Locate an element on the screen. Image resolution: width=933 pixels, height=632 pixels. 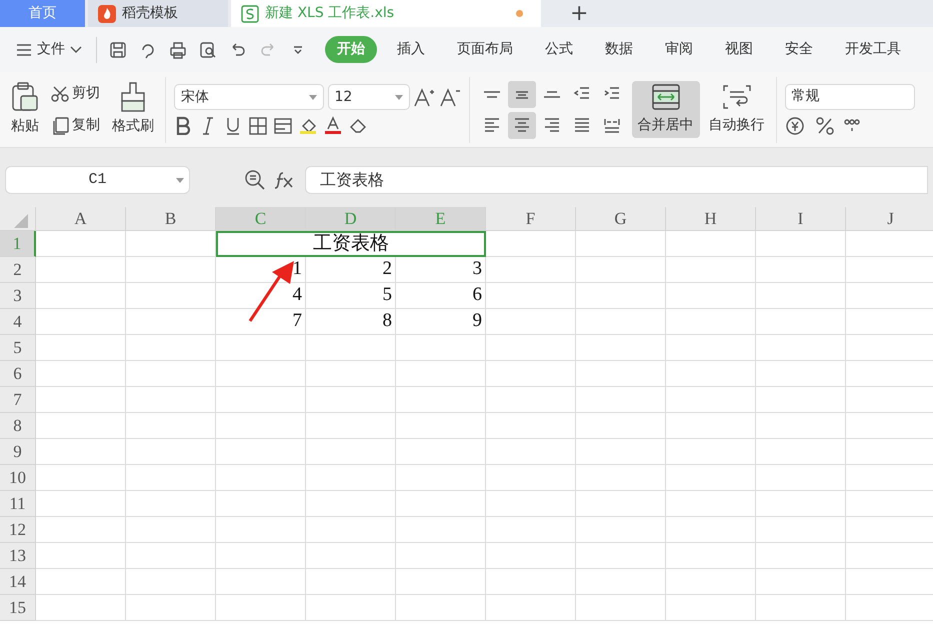
document-tab: 稻壳模板 is located at coordinates (158, 13).